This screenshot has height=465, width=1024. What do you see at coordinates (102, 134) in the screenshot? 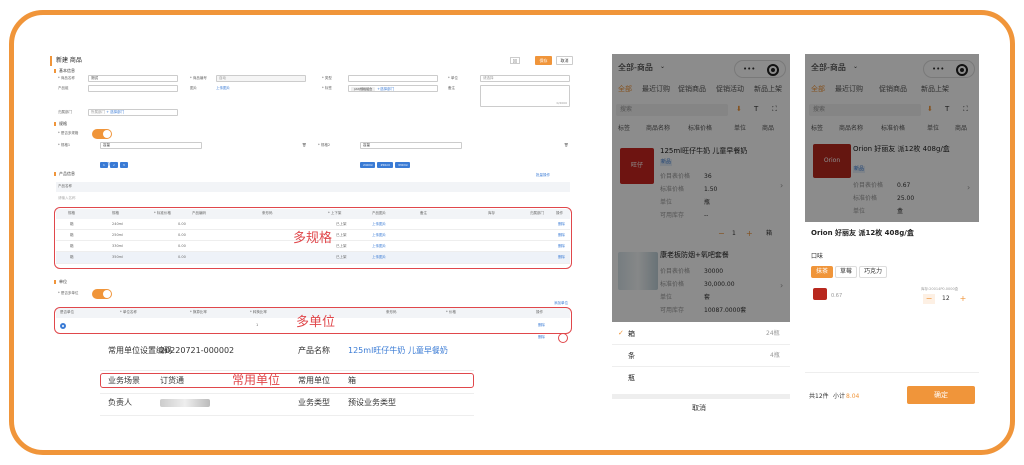
I see `multispec-toggle` at bounding box center [102, 134].